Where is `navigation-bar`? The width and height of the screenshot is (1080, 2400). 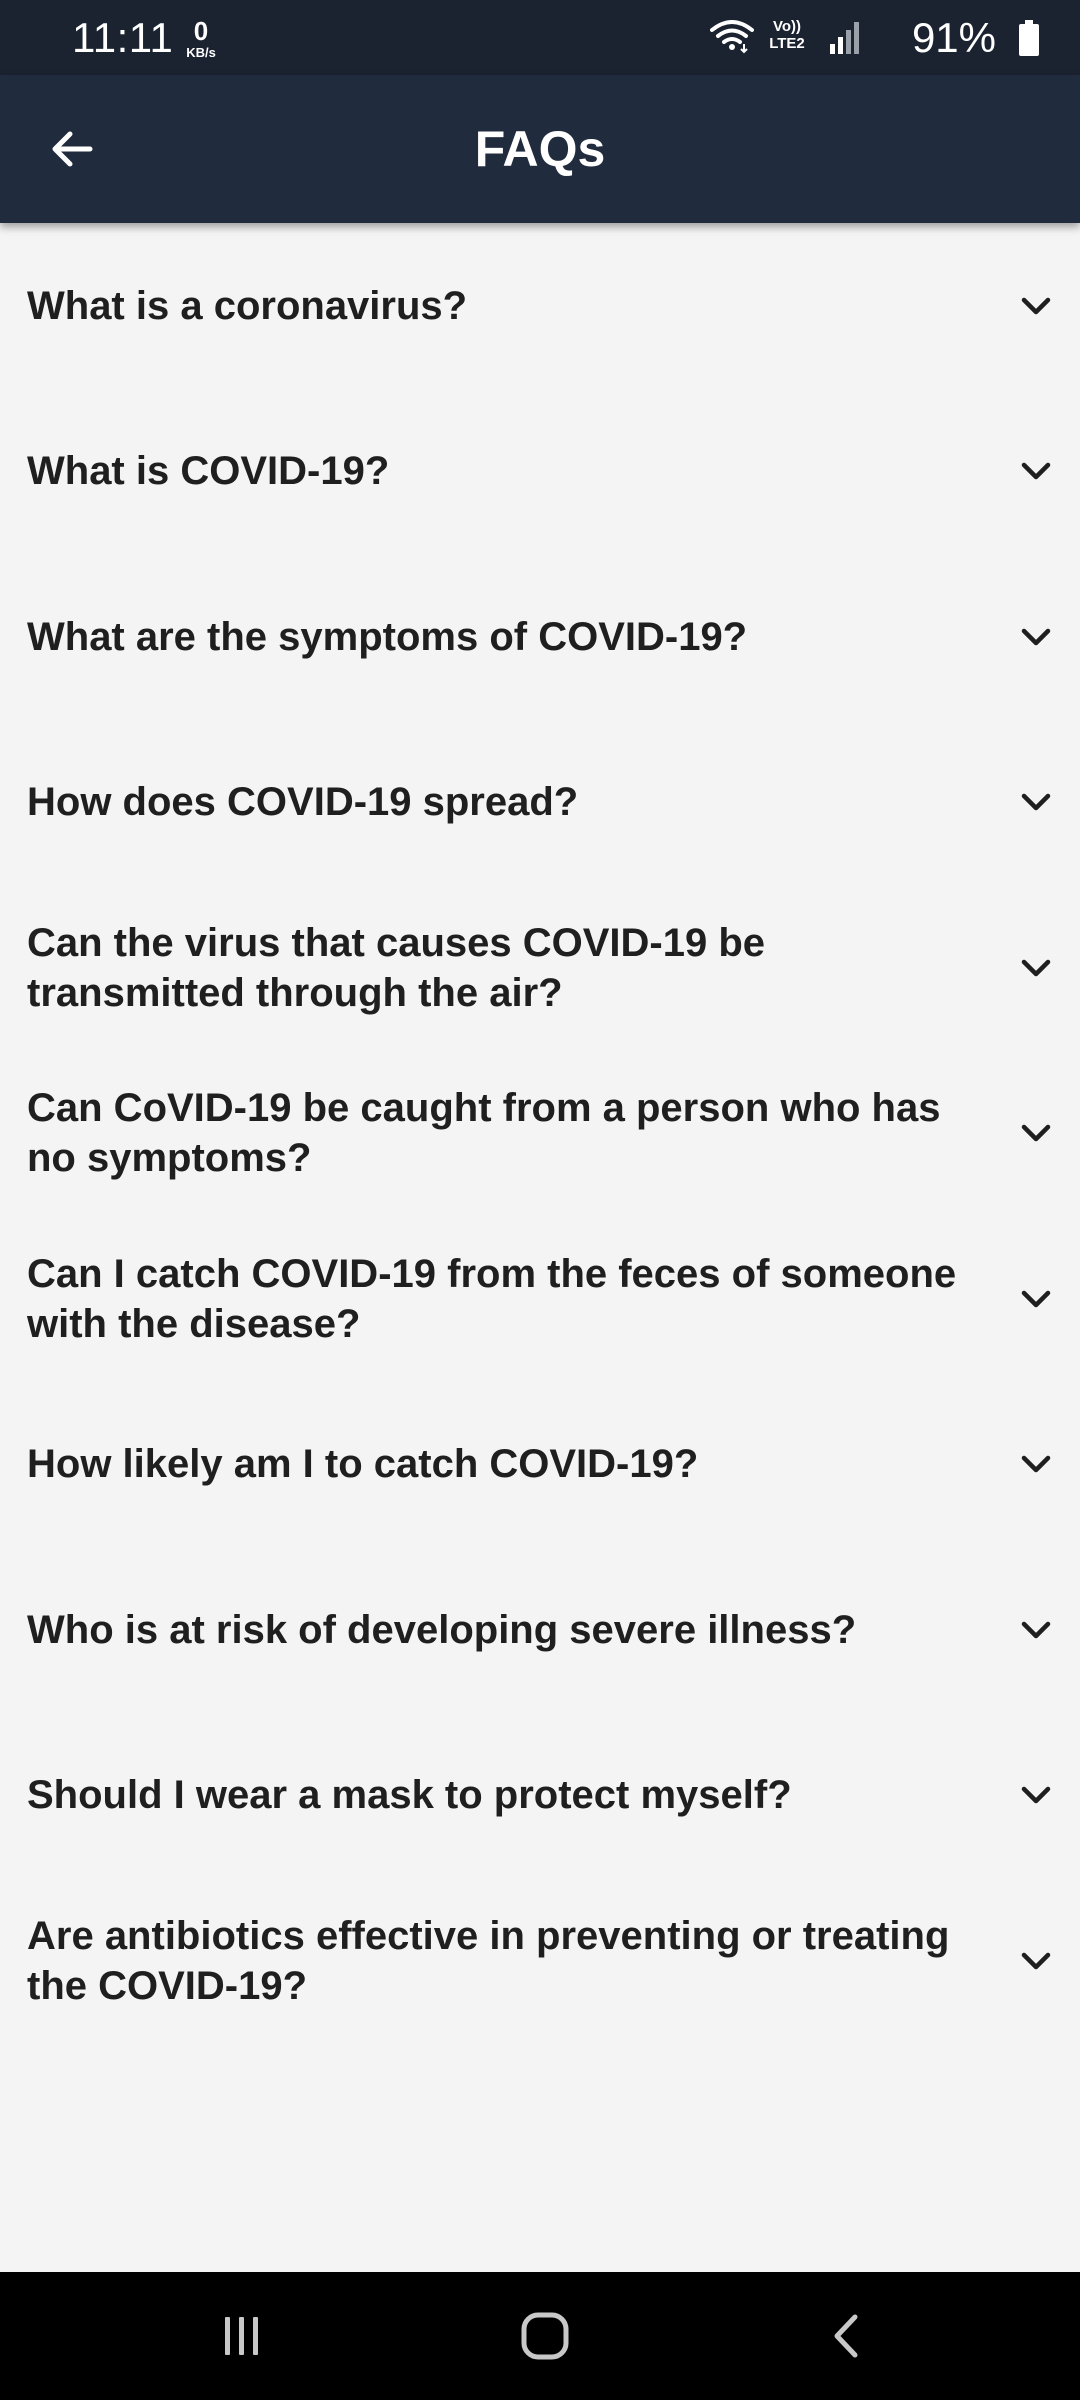
navigation-bar is located at coordinates (540, 2336).